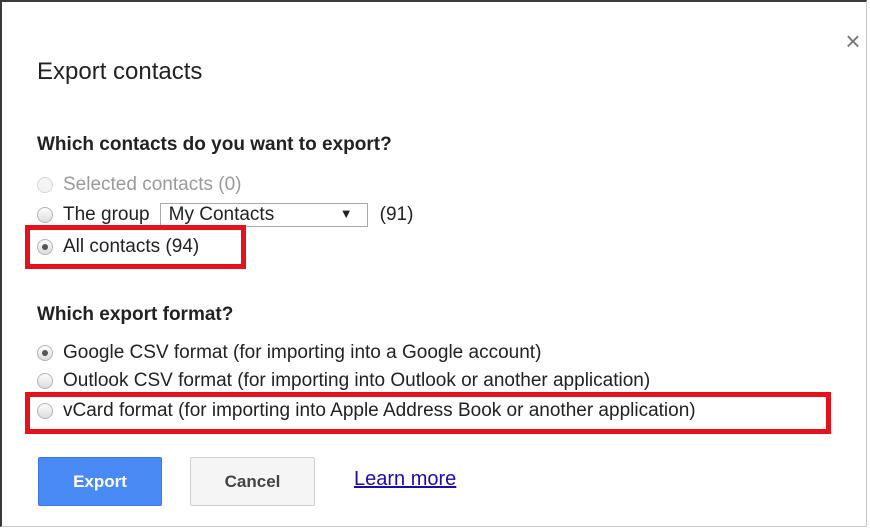  I want to click on radio-option-group: The group My Contacts ▼ (91), so click(225, 215).